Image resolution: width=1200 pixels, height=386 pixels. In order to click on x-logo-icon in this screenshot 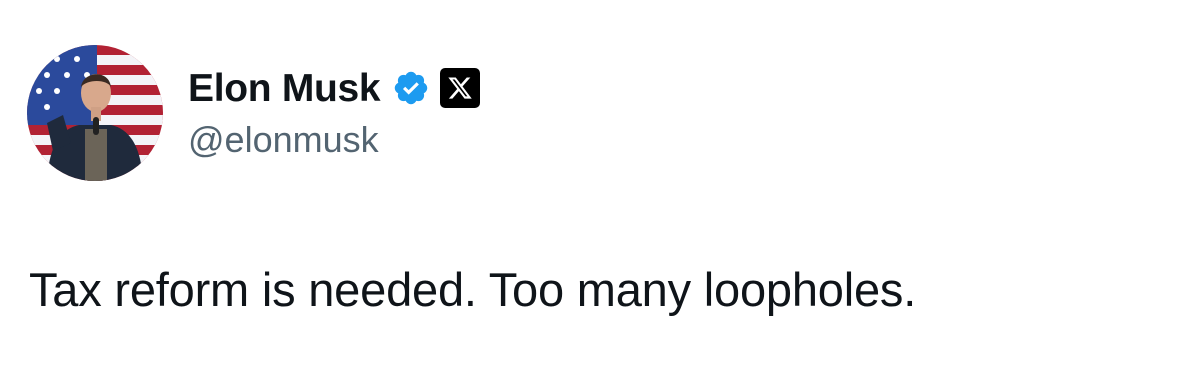, I will do `click(460, 88)`.